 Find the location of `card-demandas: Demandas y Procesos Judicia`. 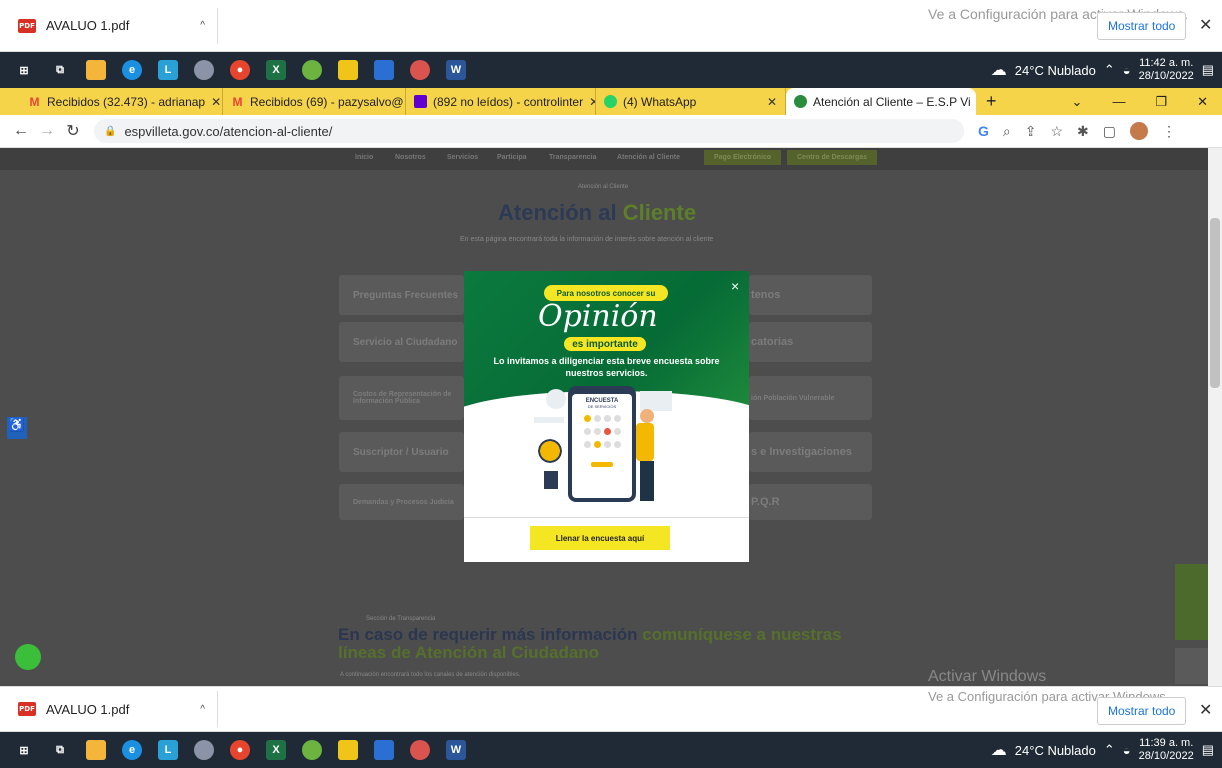

card-demandas: Demandas y Procesos Judicia is located at coordinates (401, 502).